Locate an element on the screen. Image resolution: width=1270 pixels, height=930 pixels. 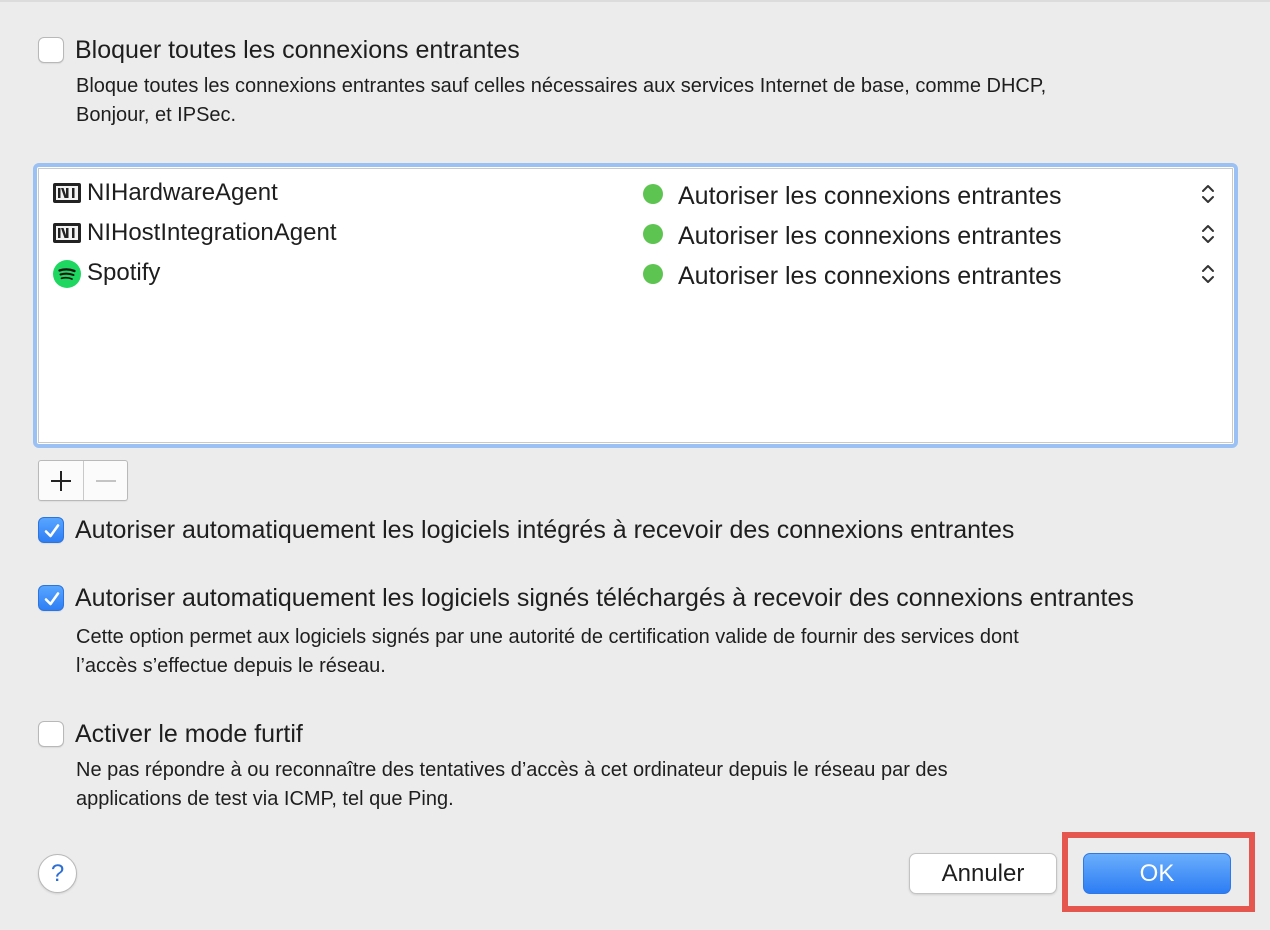
auto-signed-checkbox is located at coordinates (51, 598).